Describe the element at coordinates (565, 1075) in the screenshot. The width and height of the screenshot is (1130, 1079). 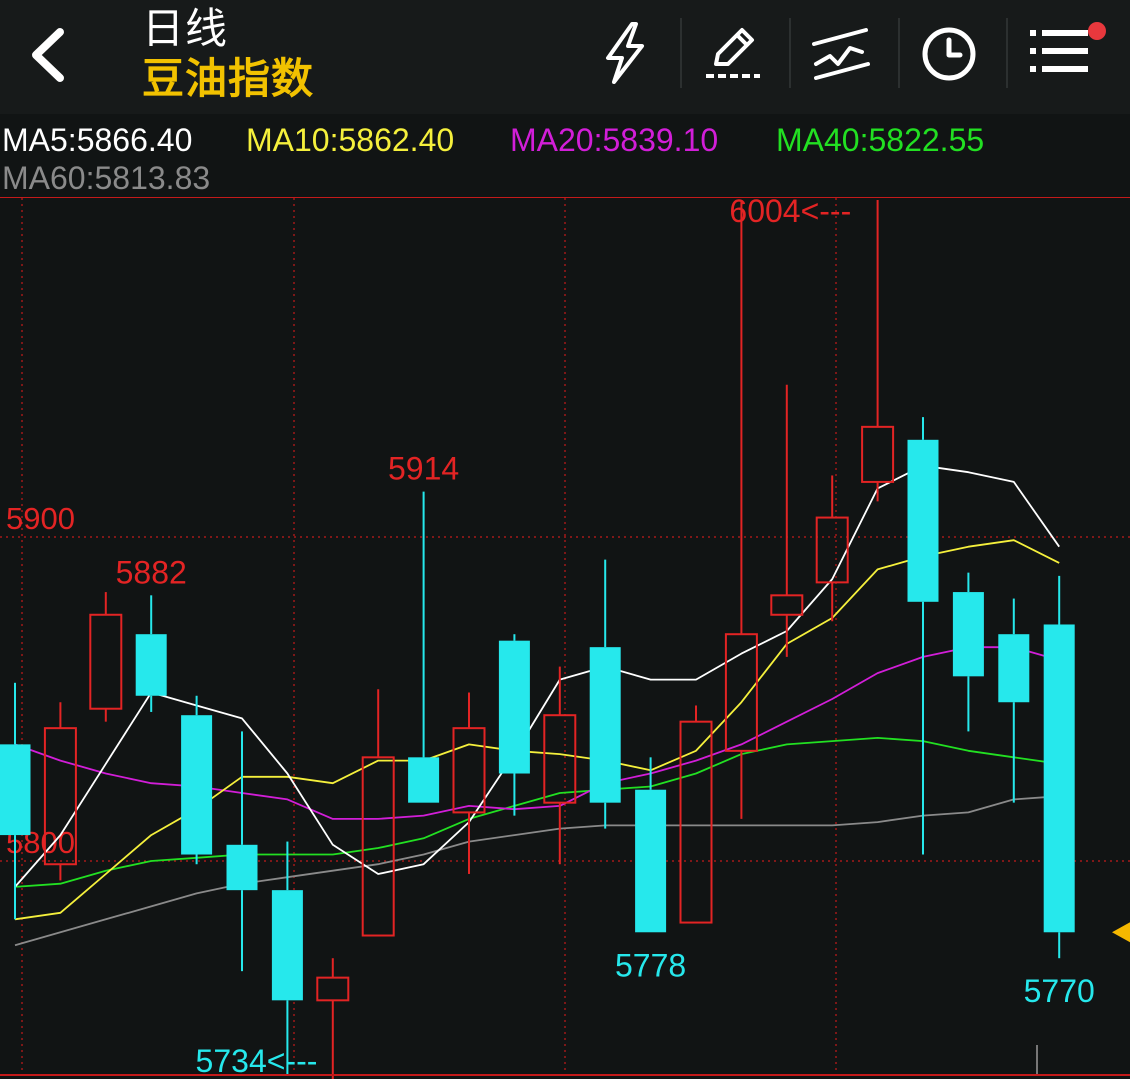
I see `chart-bottom-border` at that location.